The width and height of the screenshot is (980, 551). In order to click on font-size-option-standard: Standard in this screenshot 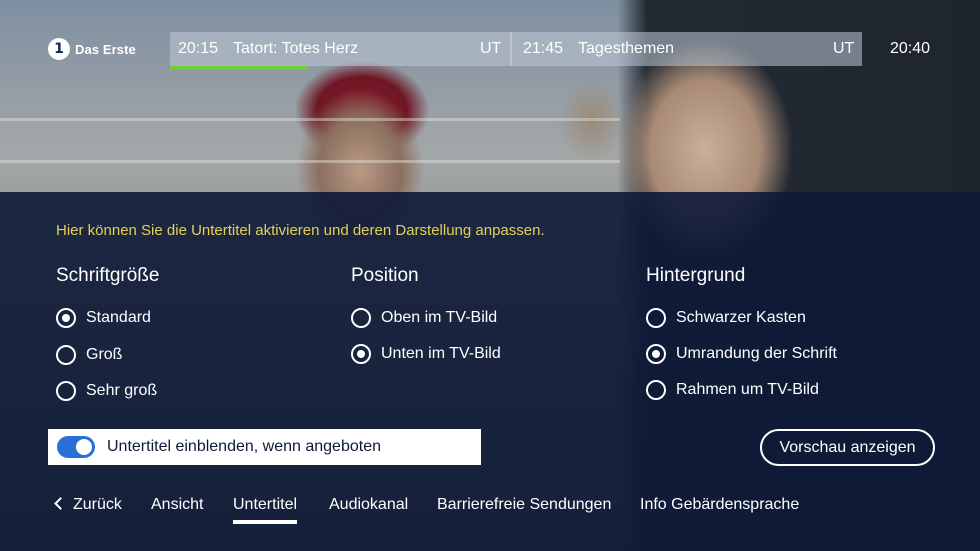, I will do `click(103, 318)`.